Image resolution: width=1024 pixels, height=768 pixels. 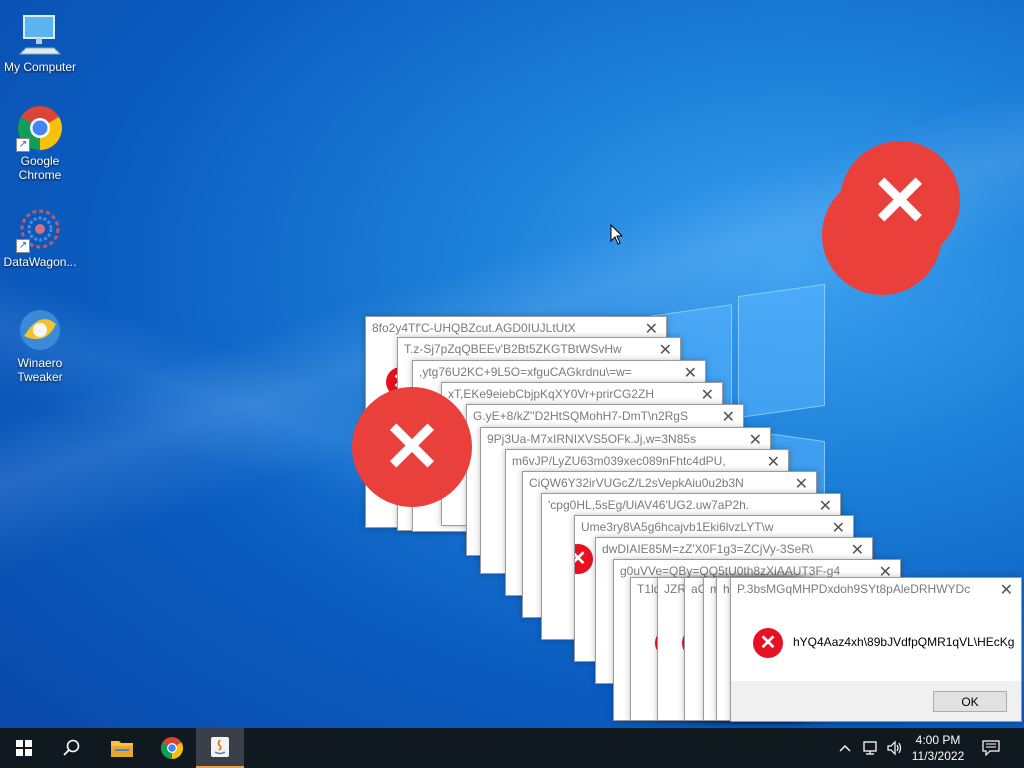 I want to click on dialog-message: hYQ4Aaz4xh\89bJVdfpQMR1qVL\HEcKg, so click(x=904, y=642).